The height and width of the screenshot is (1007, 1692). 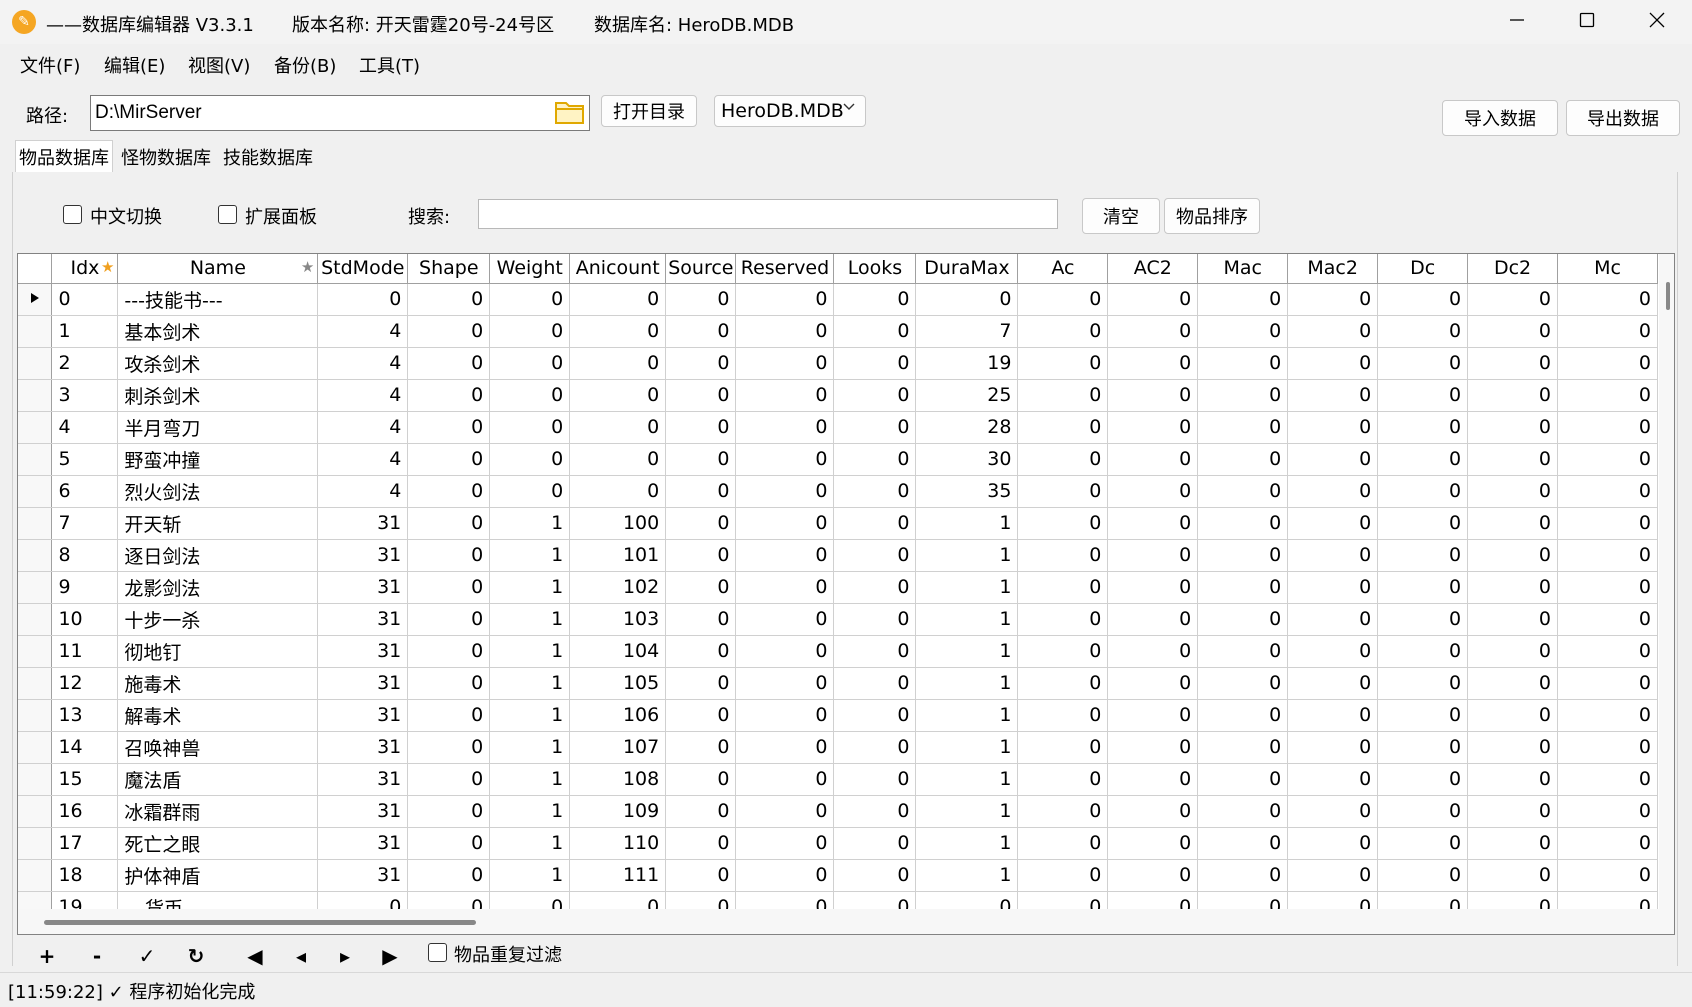 I want to click on tab-monster-database: 怪物数据库, so click(x=166, y=158).